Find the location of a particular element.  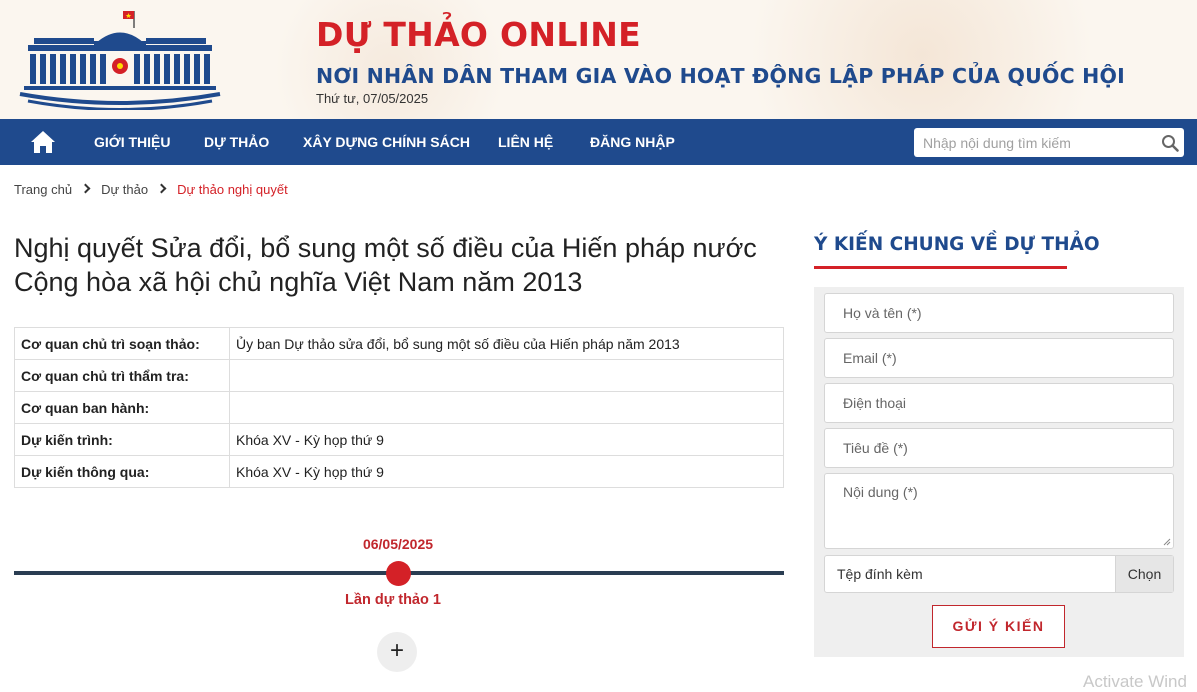

table-row: Dự kiến trình: Khóa XV - Kỳ họp thứ 9 is located at coordinates (399, 439).